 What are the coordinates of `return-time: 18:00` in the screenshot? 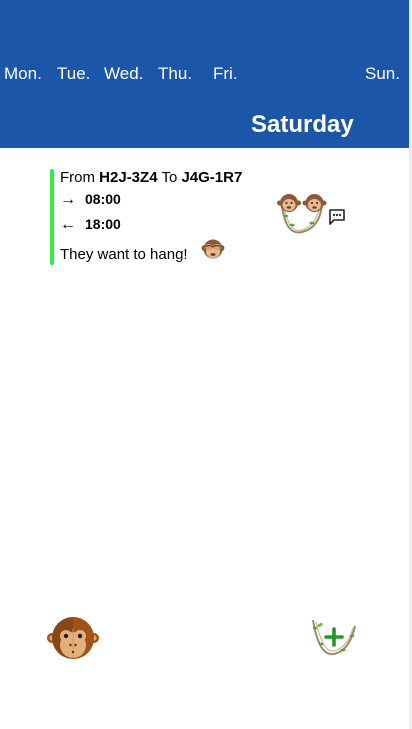 It's located at (103, 224).